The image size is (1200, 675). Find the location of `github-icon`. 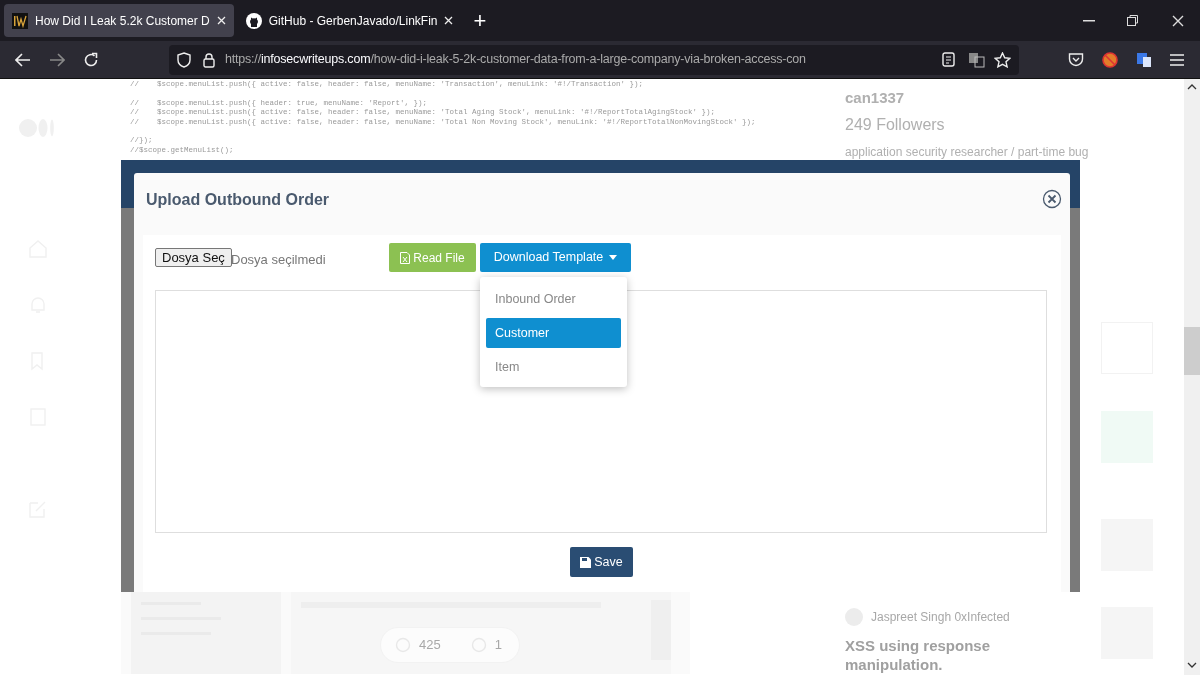

github-icon is located at coordinates (253, 20).